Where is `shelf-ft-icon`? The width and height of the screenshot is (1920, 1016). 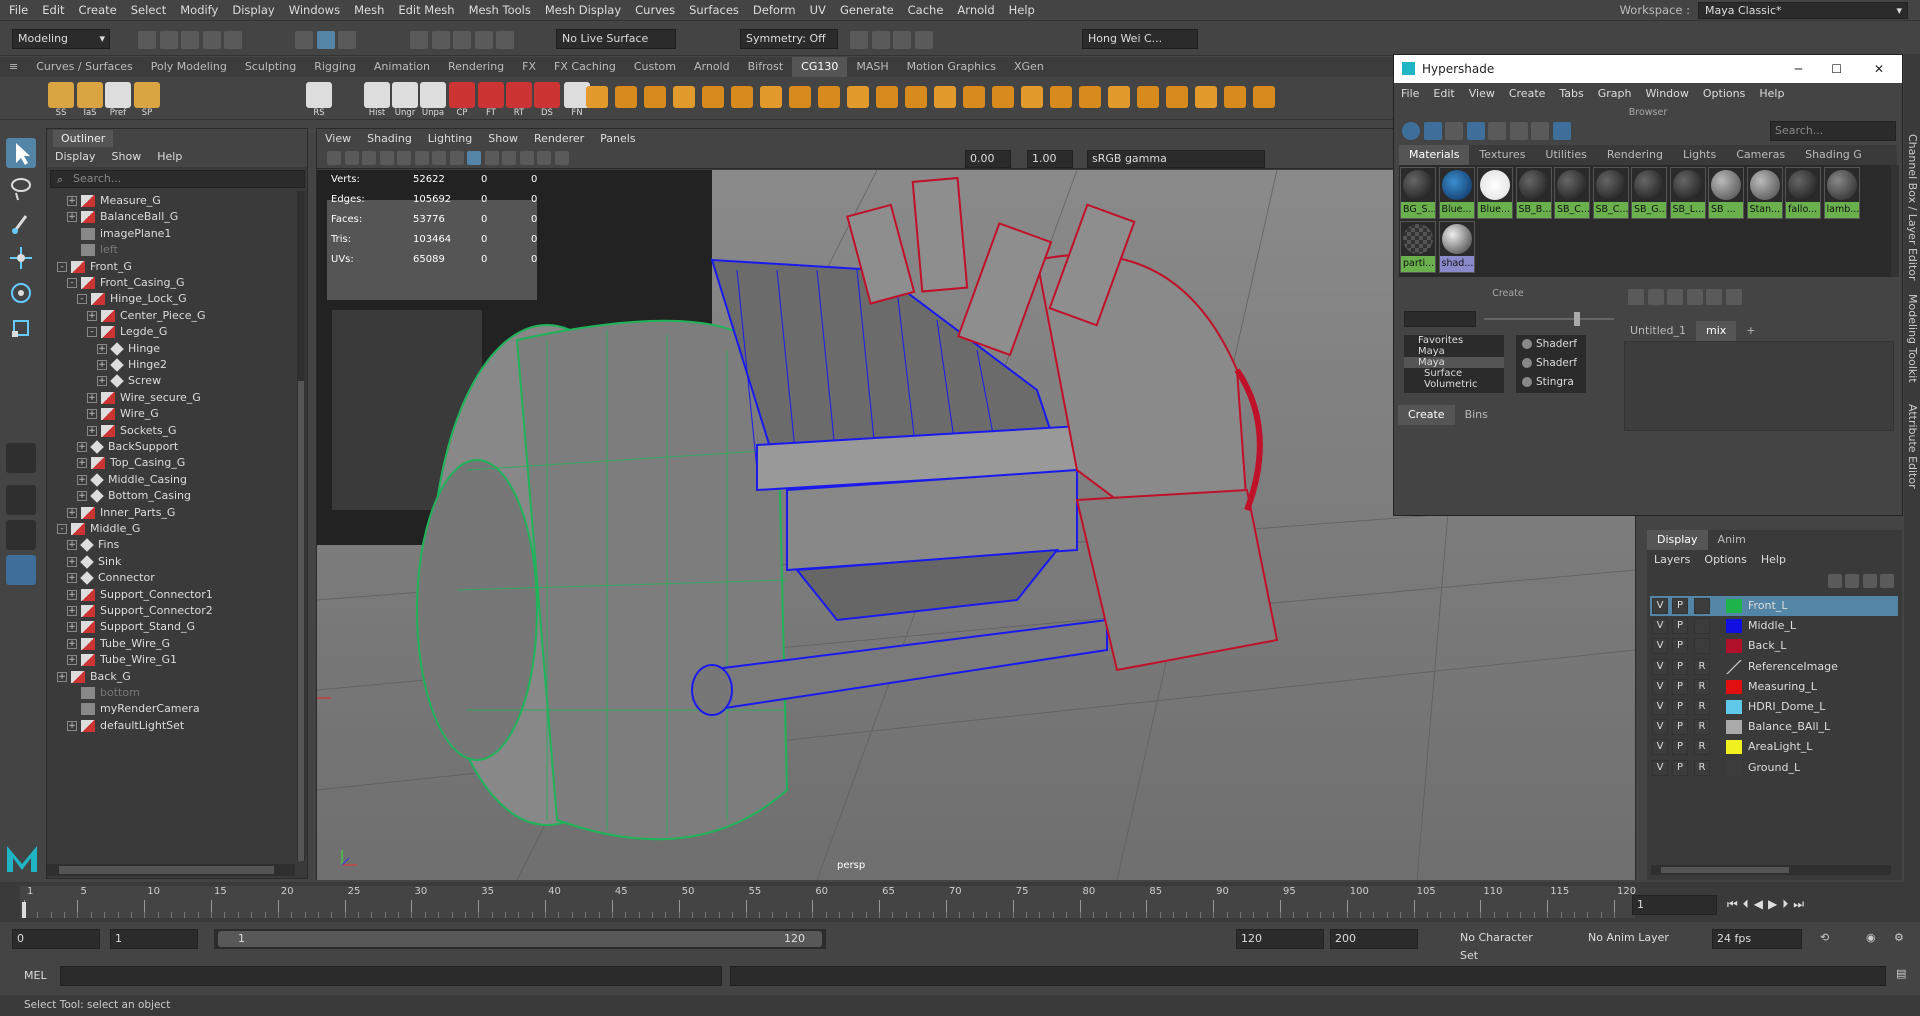 shelf-ft-icon is located at coordinates (491, 95).